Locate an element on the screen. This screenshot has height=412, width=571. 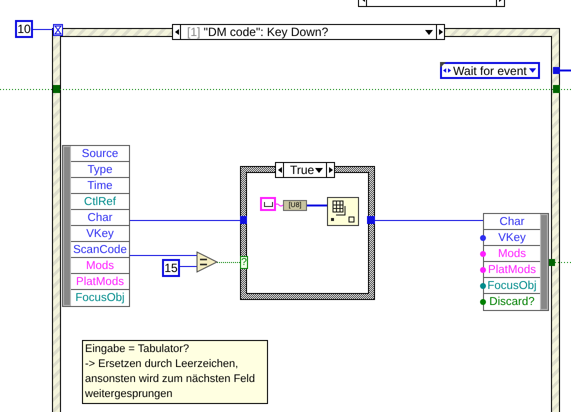
increment-arrows-icon is located at coordinates (447, 70).